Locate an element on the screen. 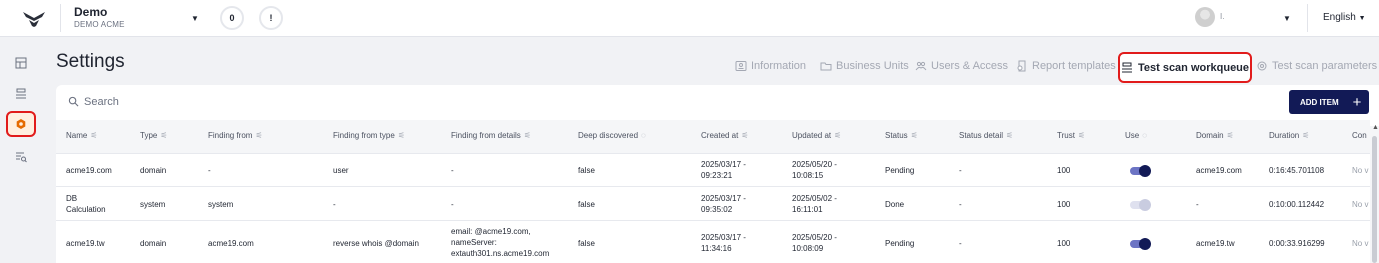 The width and height of the screenshot is (1379, 263). tab-test-scan-parameters: Test scan parameters is located at coordinates (1316, 66).